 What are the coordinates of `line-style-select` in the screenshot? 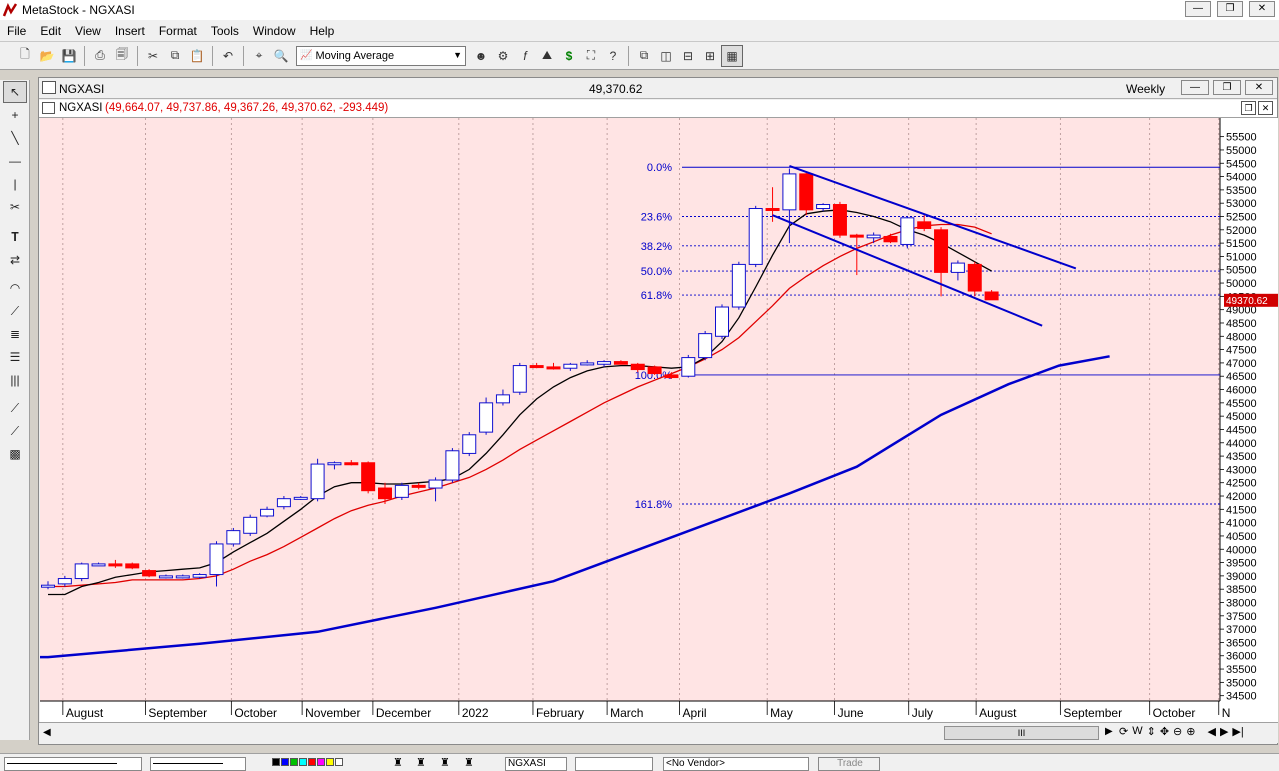 It's located at (73, 764).